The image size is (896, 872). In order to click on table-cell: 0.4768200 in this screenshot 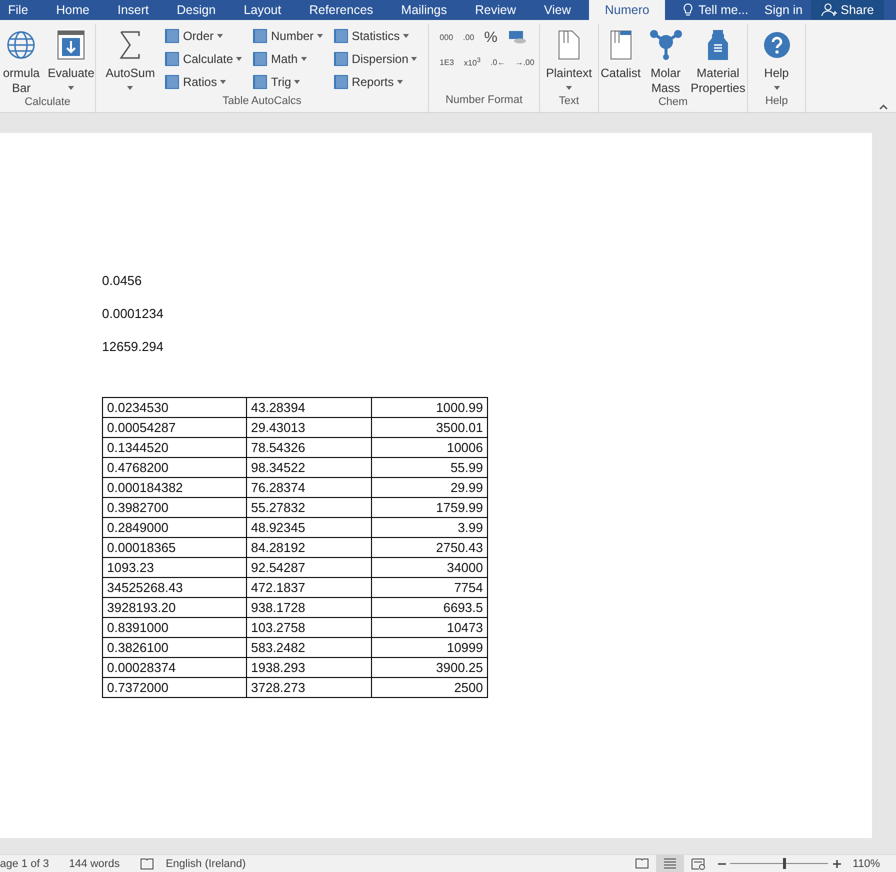, I will do `click(174, 468)`.